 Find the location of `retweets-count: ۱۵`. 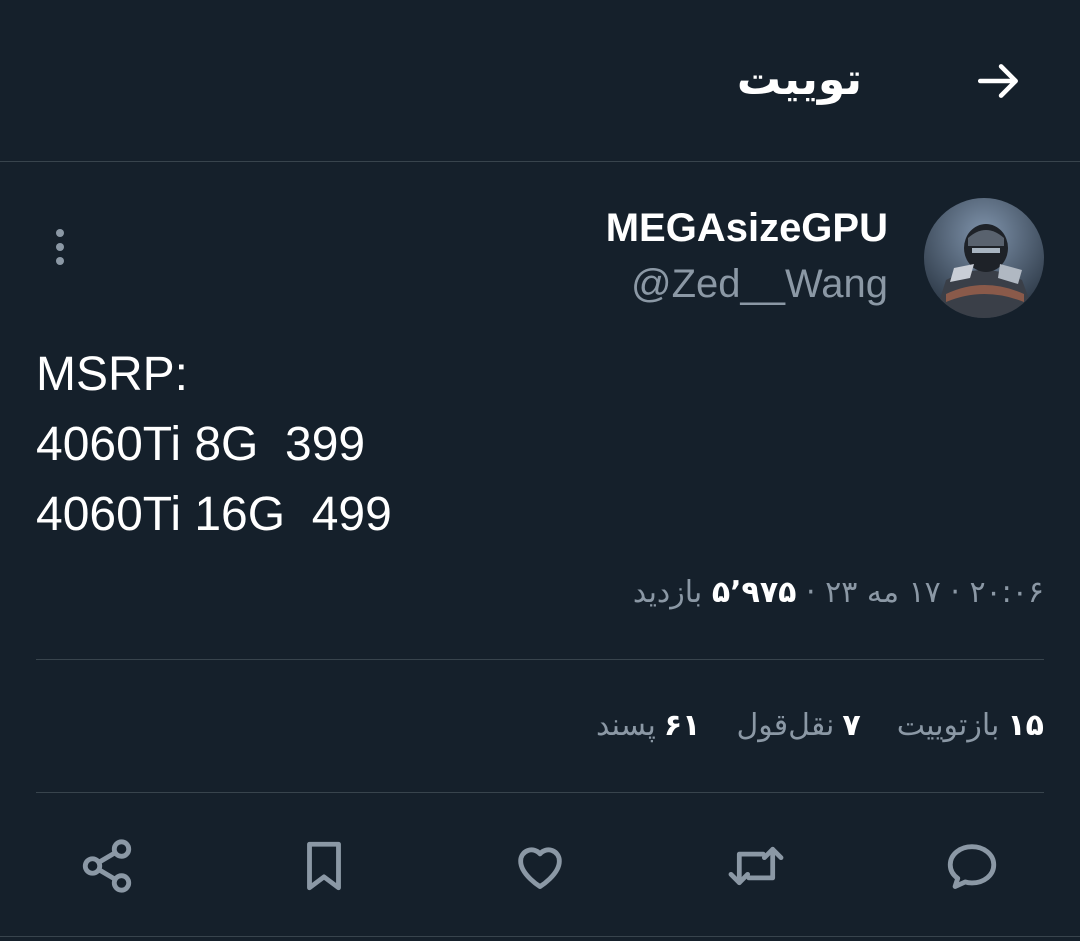

retweets-count: ۱۵ is located at coordinates (1025, 725).